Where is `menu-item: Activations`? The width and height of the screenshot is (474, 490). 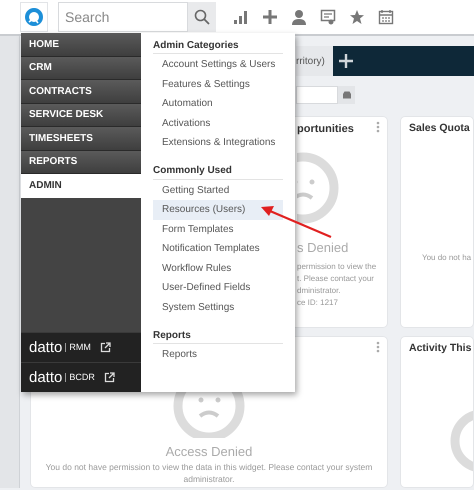 menu-item: Activations is located at coordinates (218, 123).